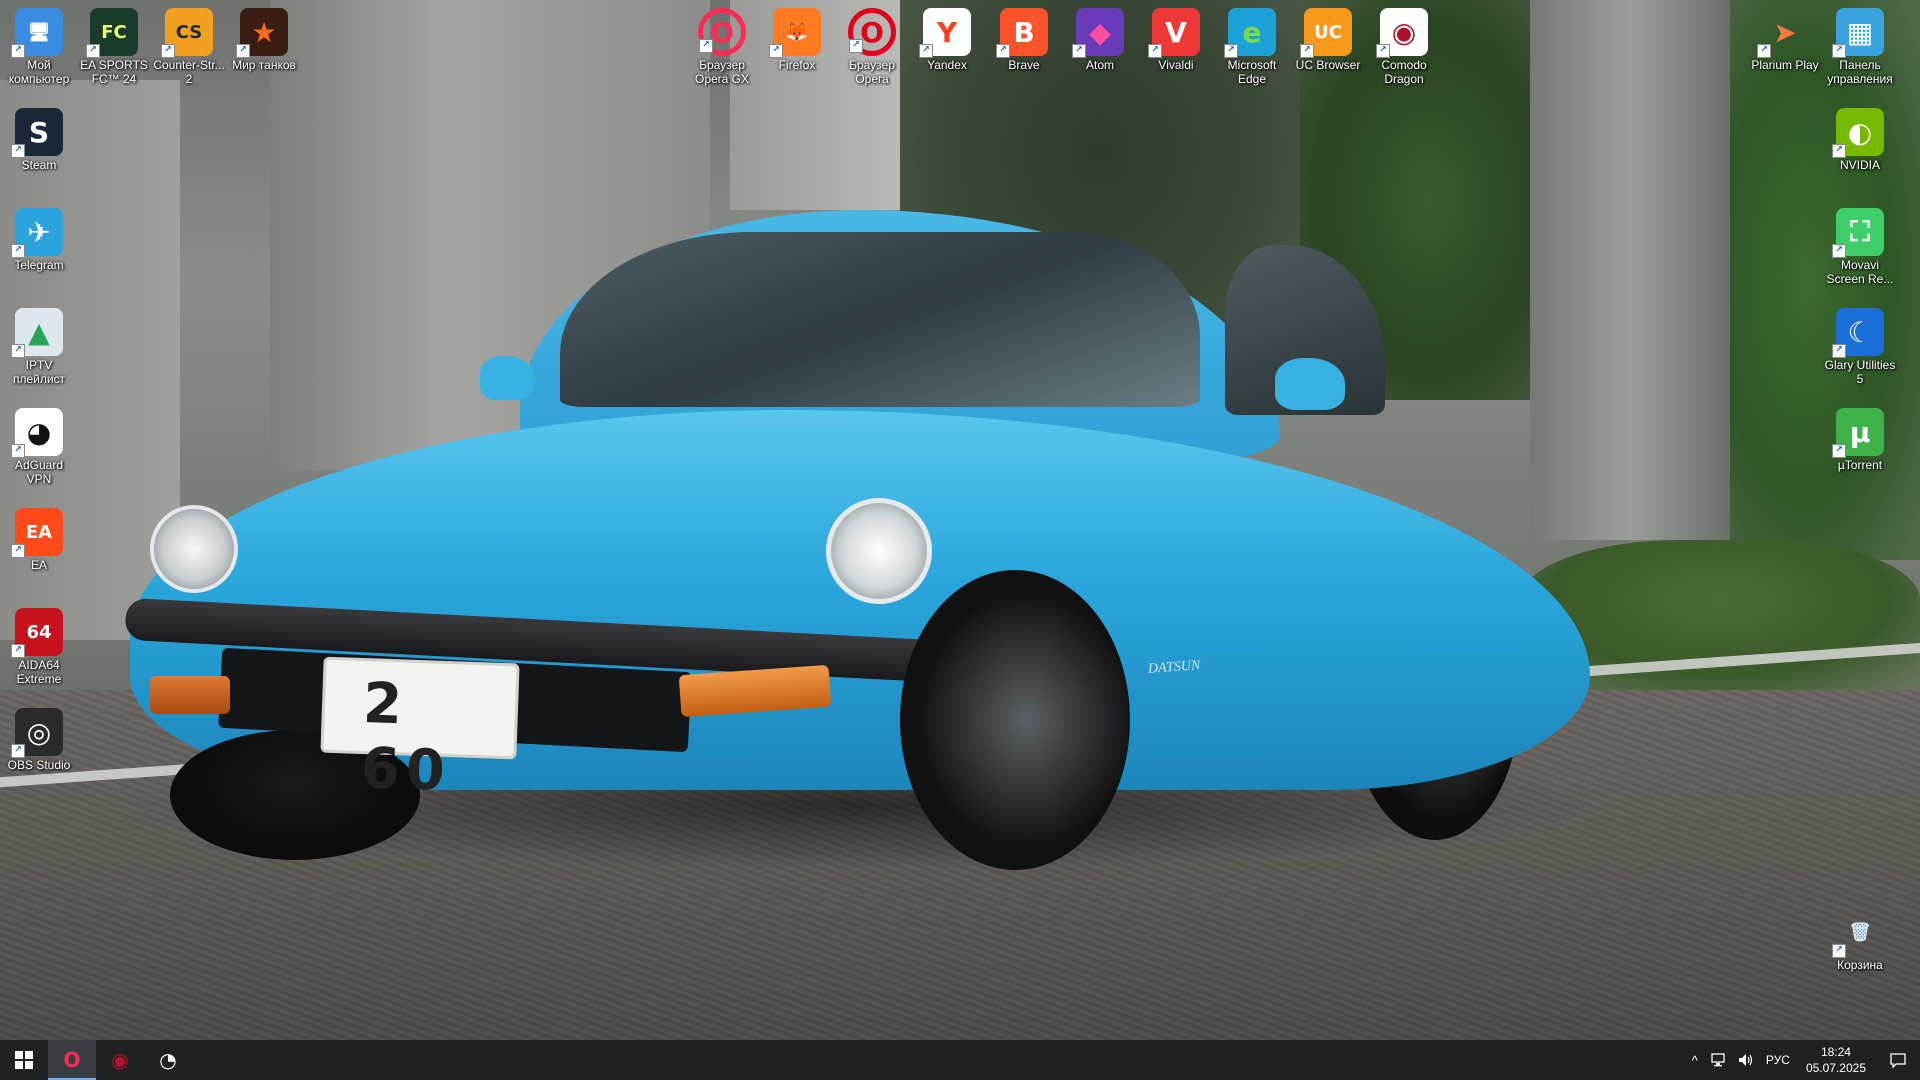  I want to click on show-hidden-icons-button: ^, so click(1695, 1060).